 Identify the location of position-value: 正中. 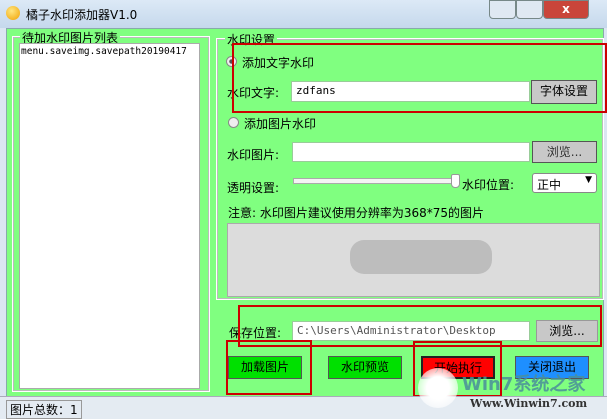
(549, 185).